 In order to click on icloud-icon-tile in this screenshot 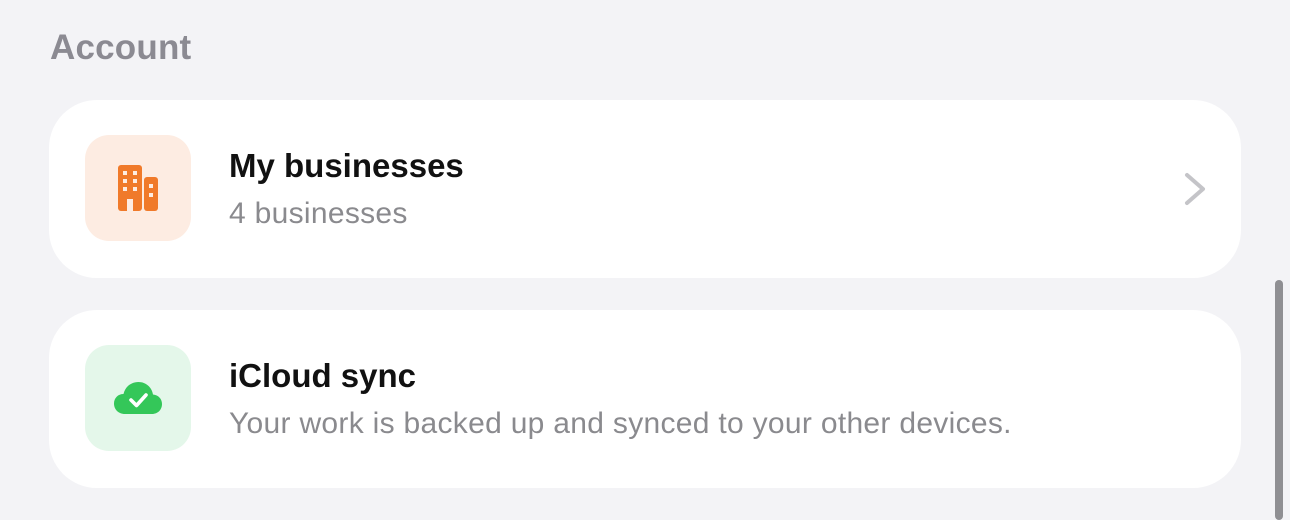, I will do `click(138, 398)`.